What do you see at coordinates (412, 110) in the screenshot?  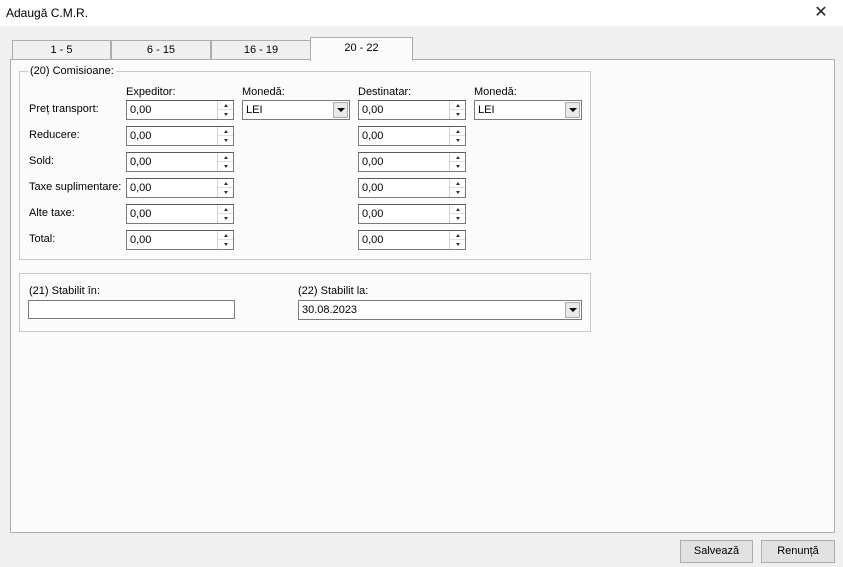 I see `recipient-transport-price-spinner: 0,00` at bounding box center [412, 110].